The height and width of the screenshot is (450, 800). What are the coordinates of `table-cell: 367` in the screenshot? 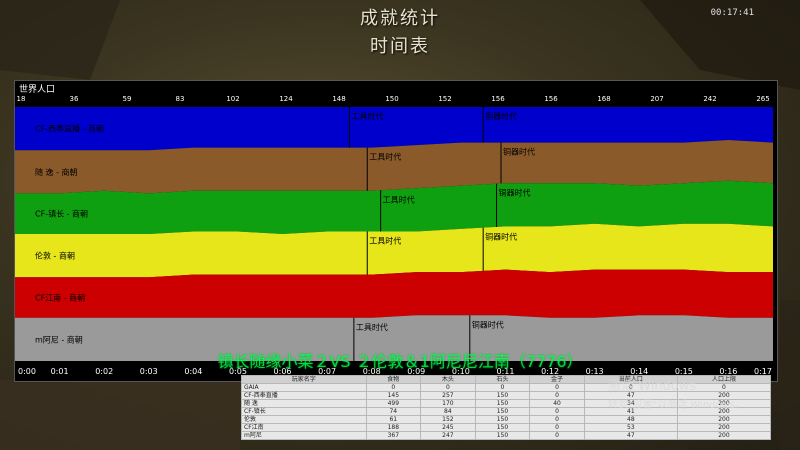 It's located at (393, 435).